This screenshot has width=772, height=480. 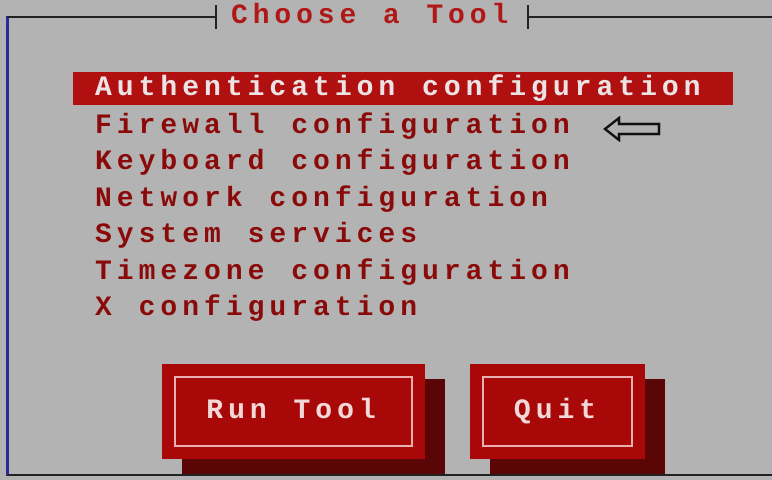 What do you see at coordinates (632, 129) in the screenshot?
I see `left-arrow-icon` at bounding box center [632, 129].